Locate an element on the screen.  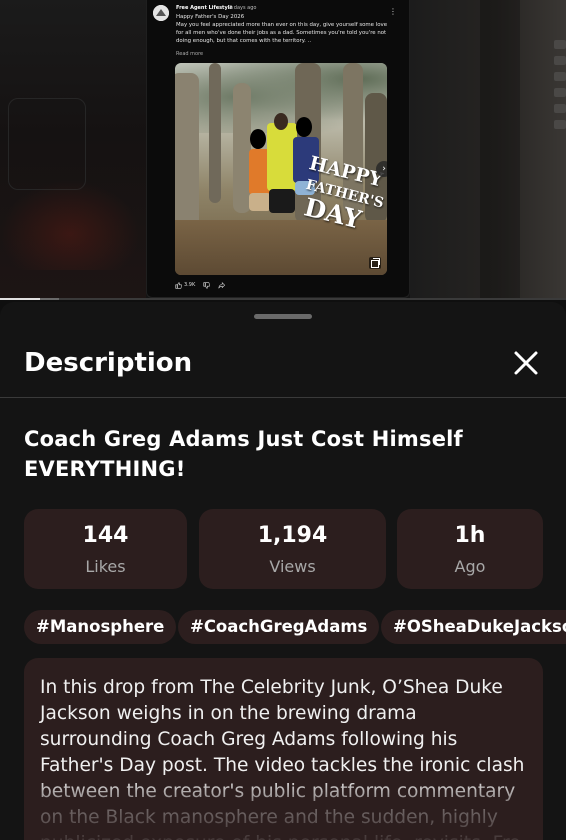
post-like-count: 3.9K is located at coordinates (190, 285).